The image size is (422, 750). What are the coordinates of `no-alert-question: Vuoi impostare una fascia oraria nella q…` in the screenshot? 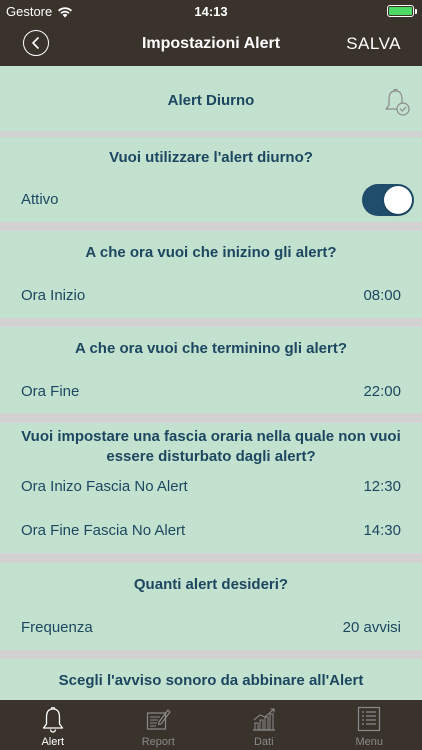 It's located at (211, 446).